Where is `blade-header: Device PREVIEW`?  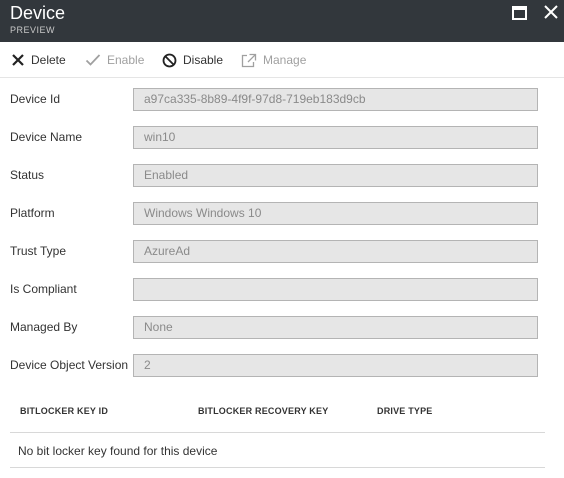
blade-header: Device PREVIEW is located at coordinates (282, 21).